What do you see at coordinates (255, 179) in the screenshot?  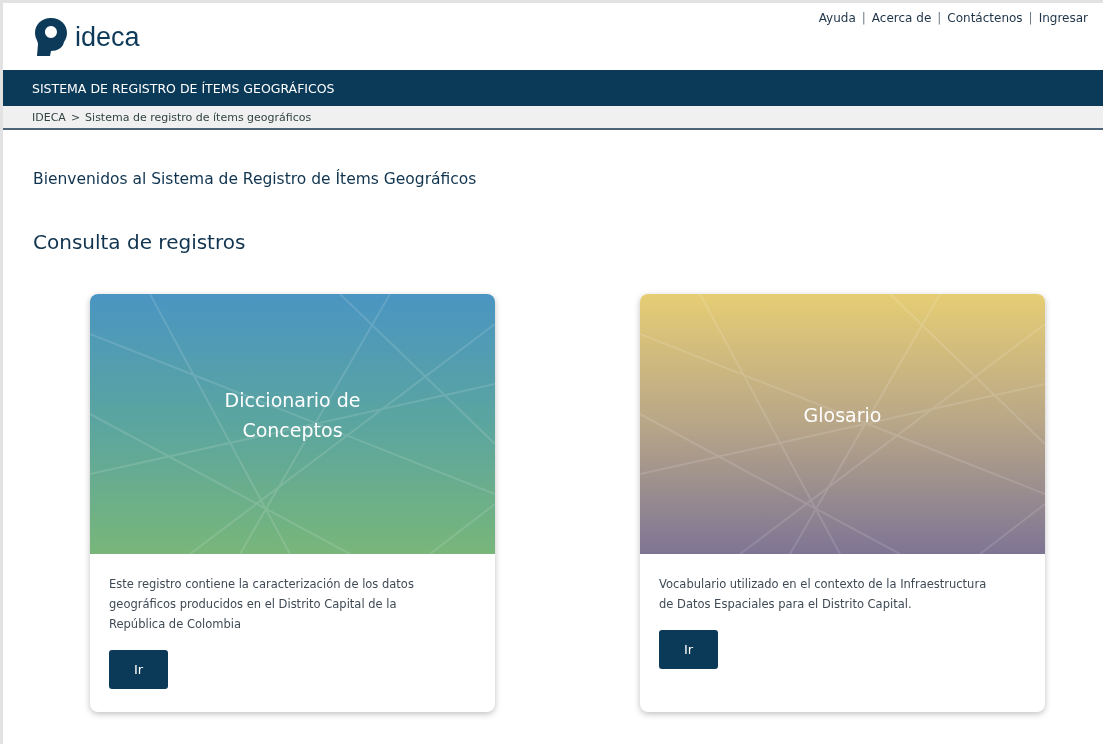 I see `welcome-text: Bienvenidos al Sistema de Registro de Ítems Geográficos` at bounding box center [255, 179].